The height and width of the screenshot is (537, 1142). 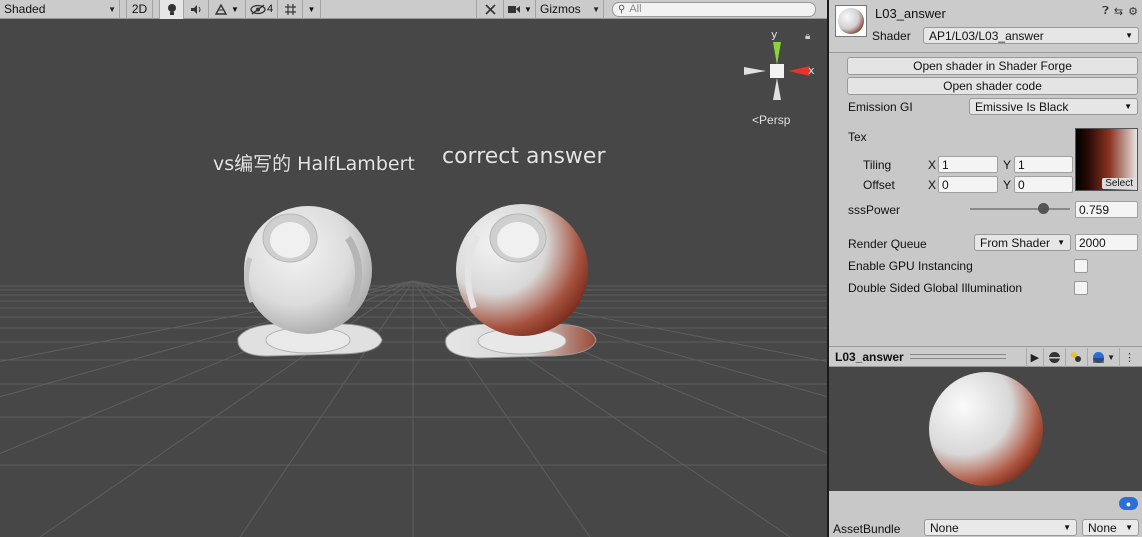 I want to click on preview-viewport, so click(x=985, y=429).